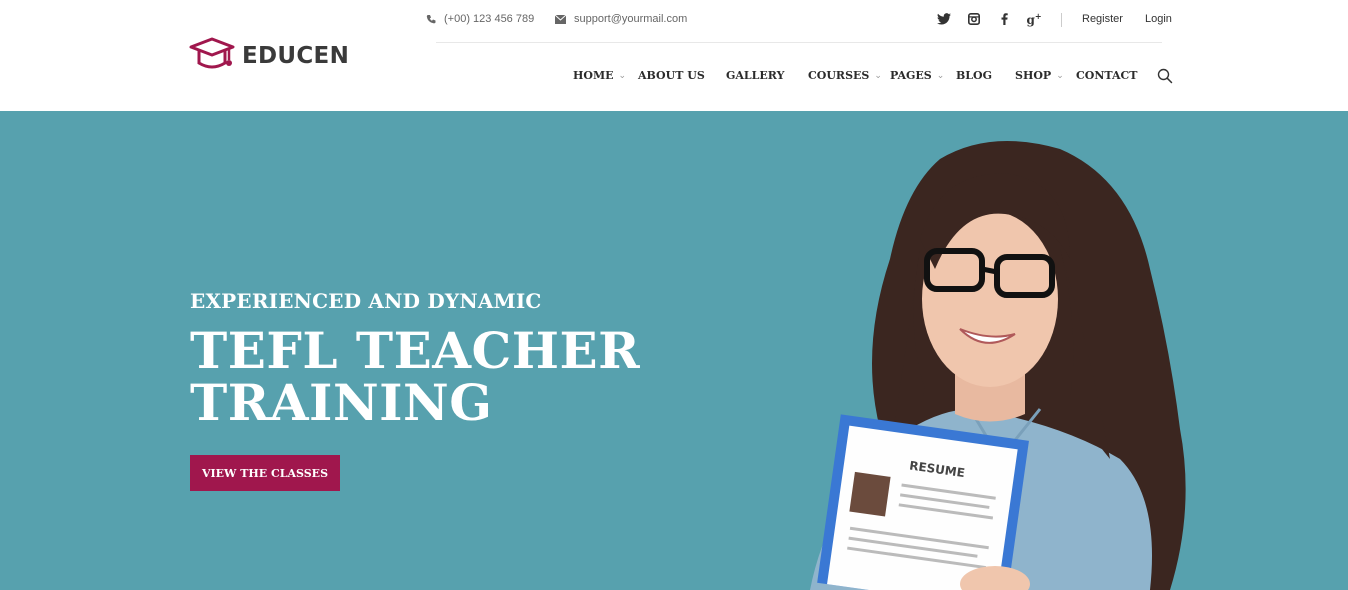 This screenshot has height=590, width=1348. I want to click on nav-home: HOME ⌄, so click(599, 75).